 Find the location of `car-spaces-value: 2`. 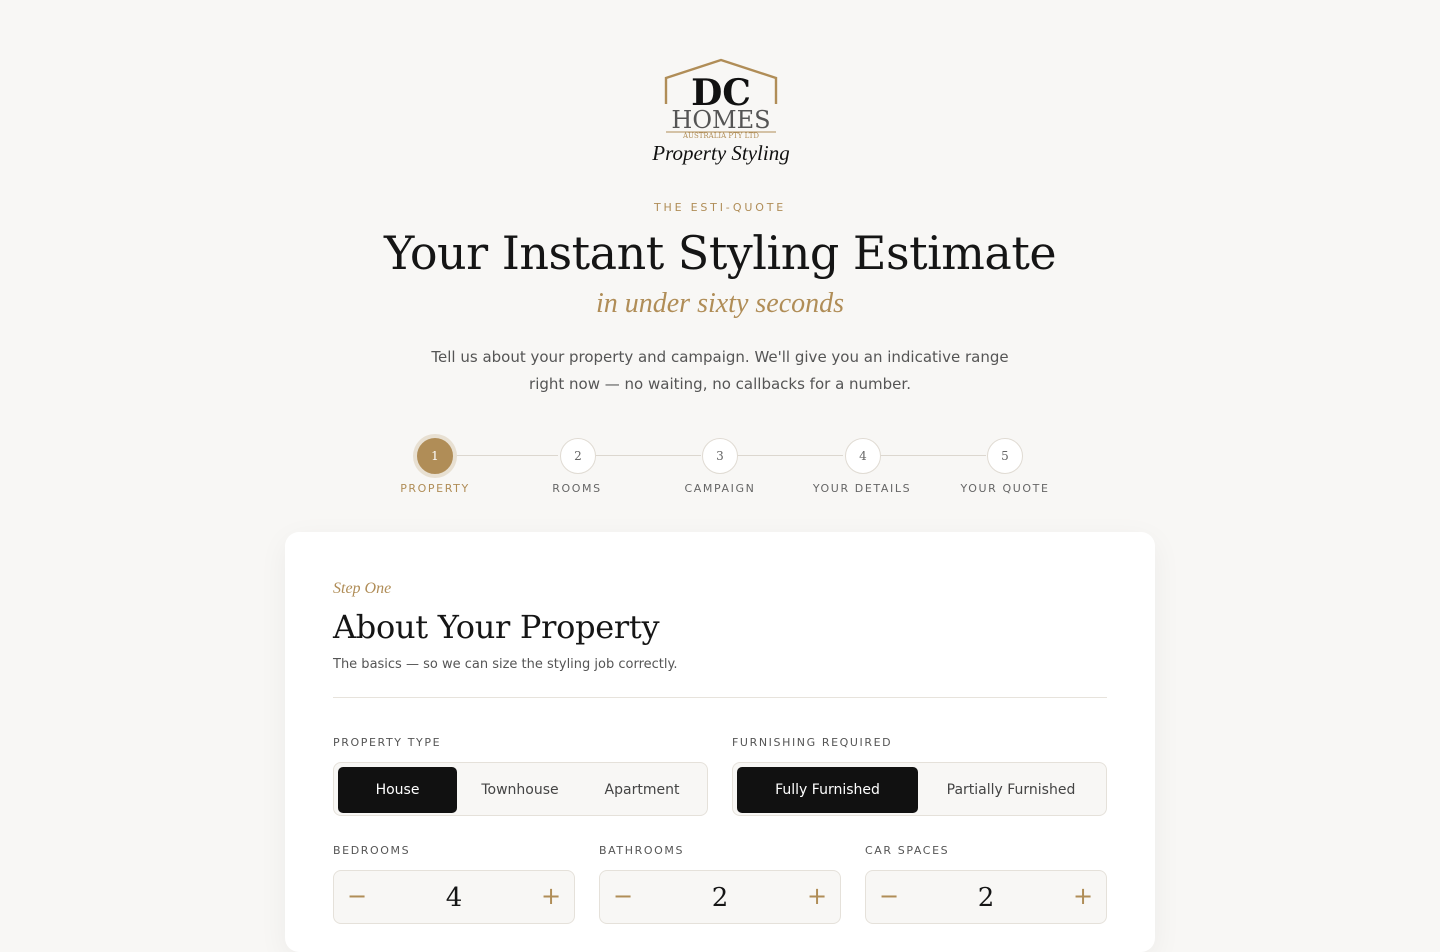

car-spaces-value: 2 is located at coordinates (986, 898).